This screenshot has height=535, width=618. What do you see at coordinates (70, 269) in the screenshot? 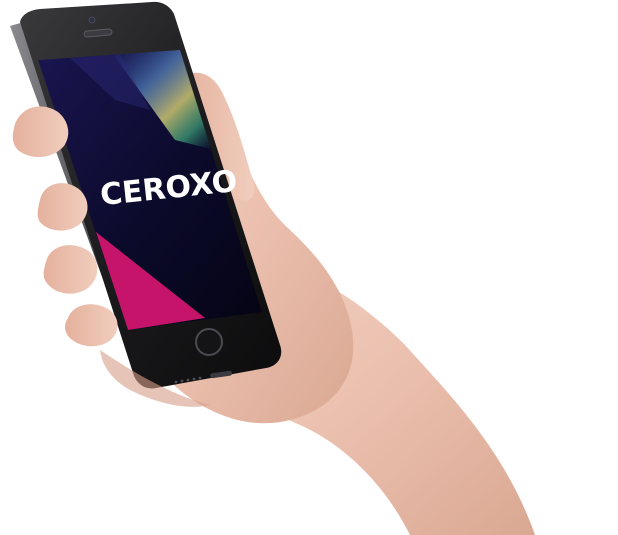
I see `ring-finger` at bounding box center [70, 269].